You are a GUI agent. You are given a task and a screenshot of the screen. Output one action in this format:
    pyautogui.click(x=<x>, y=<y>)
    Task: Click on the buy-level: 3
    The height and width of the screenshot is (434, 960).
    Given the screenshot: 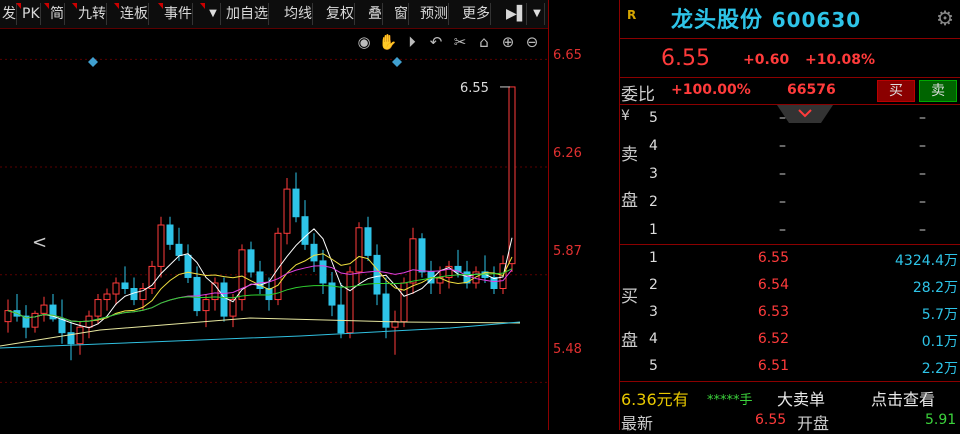 What is the action you would take?
    pyautogui.click(x=653, y=312)
    